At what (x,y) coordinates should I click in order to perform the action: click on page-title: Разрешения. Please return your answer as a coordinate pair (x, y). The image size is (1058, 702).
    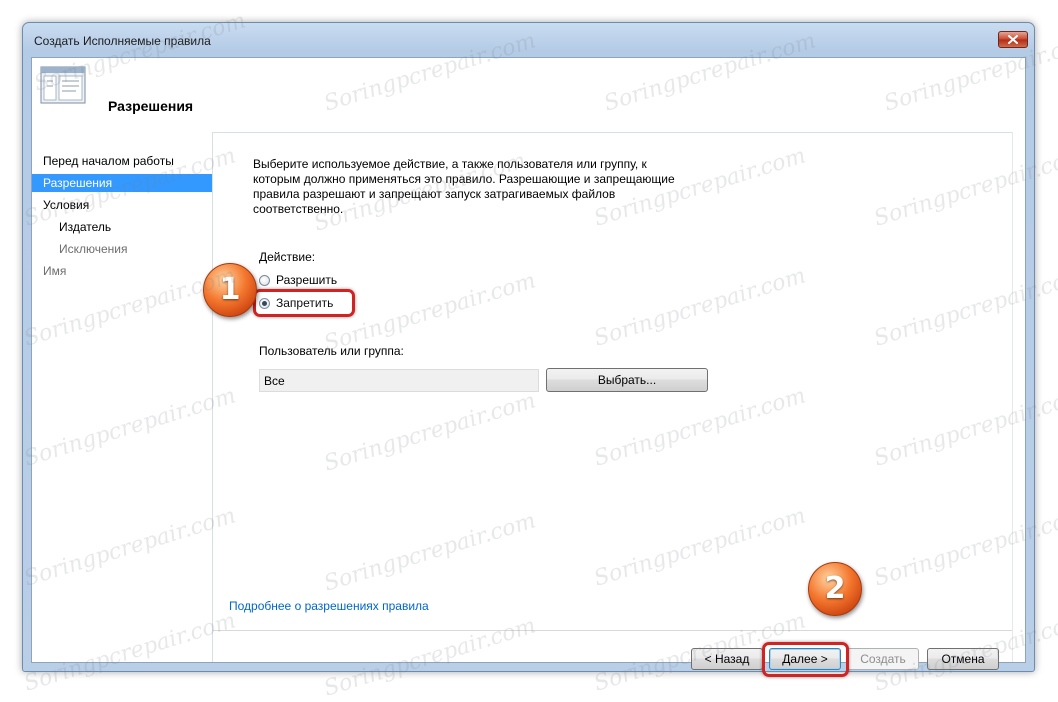
    Looking at the image, I should click on (151, 106).